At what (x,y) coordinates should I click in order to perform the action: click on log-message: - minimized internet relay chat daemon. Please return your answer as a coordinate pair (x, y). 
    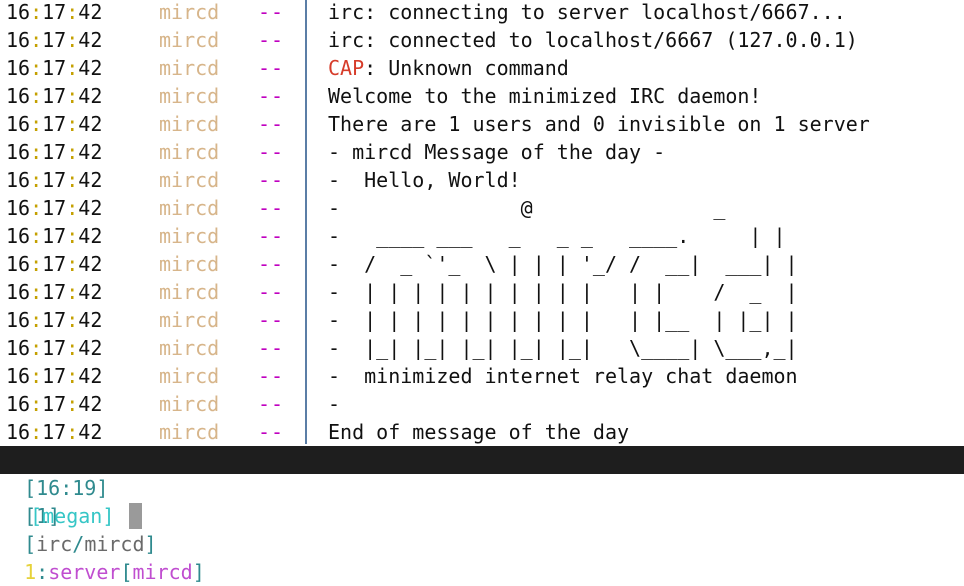
    Looking at the image, I should click on (563, 376).